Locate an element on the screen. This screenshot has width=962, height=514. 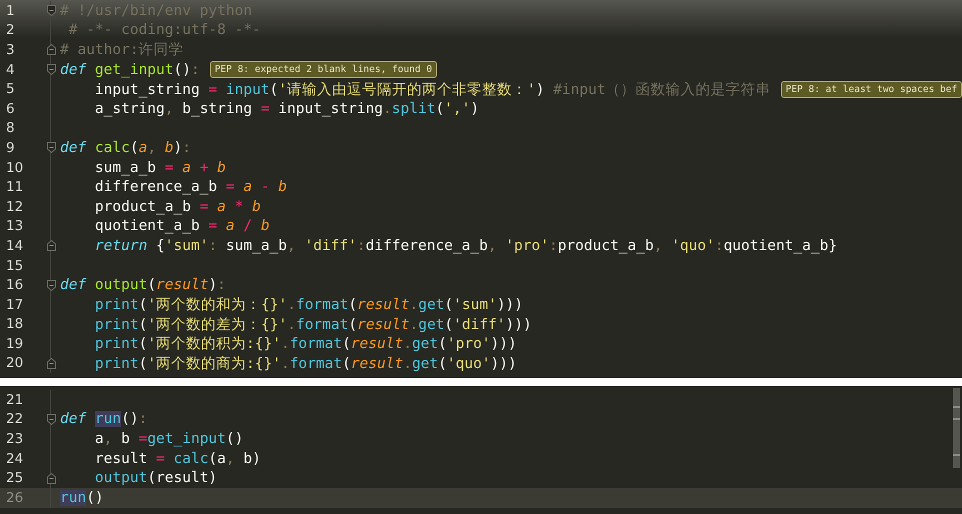
line-number: 3 is located at coordinates (10, 50).